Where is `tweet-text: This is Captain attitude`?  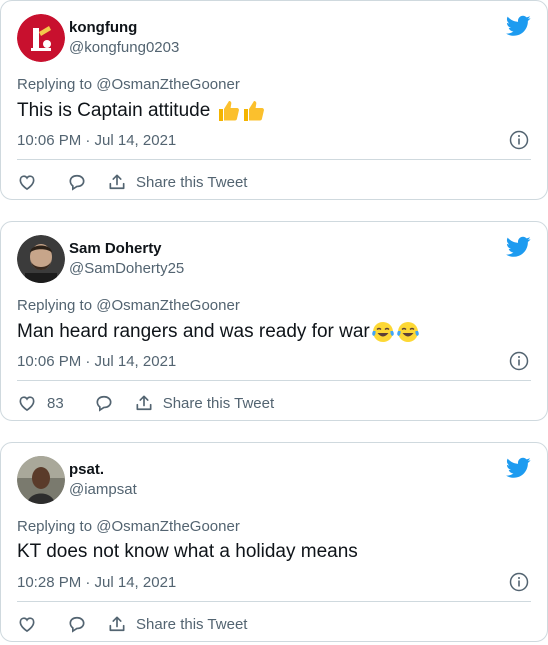
tweet-text: This is Captain attitude is located at coordinates (141, 111).